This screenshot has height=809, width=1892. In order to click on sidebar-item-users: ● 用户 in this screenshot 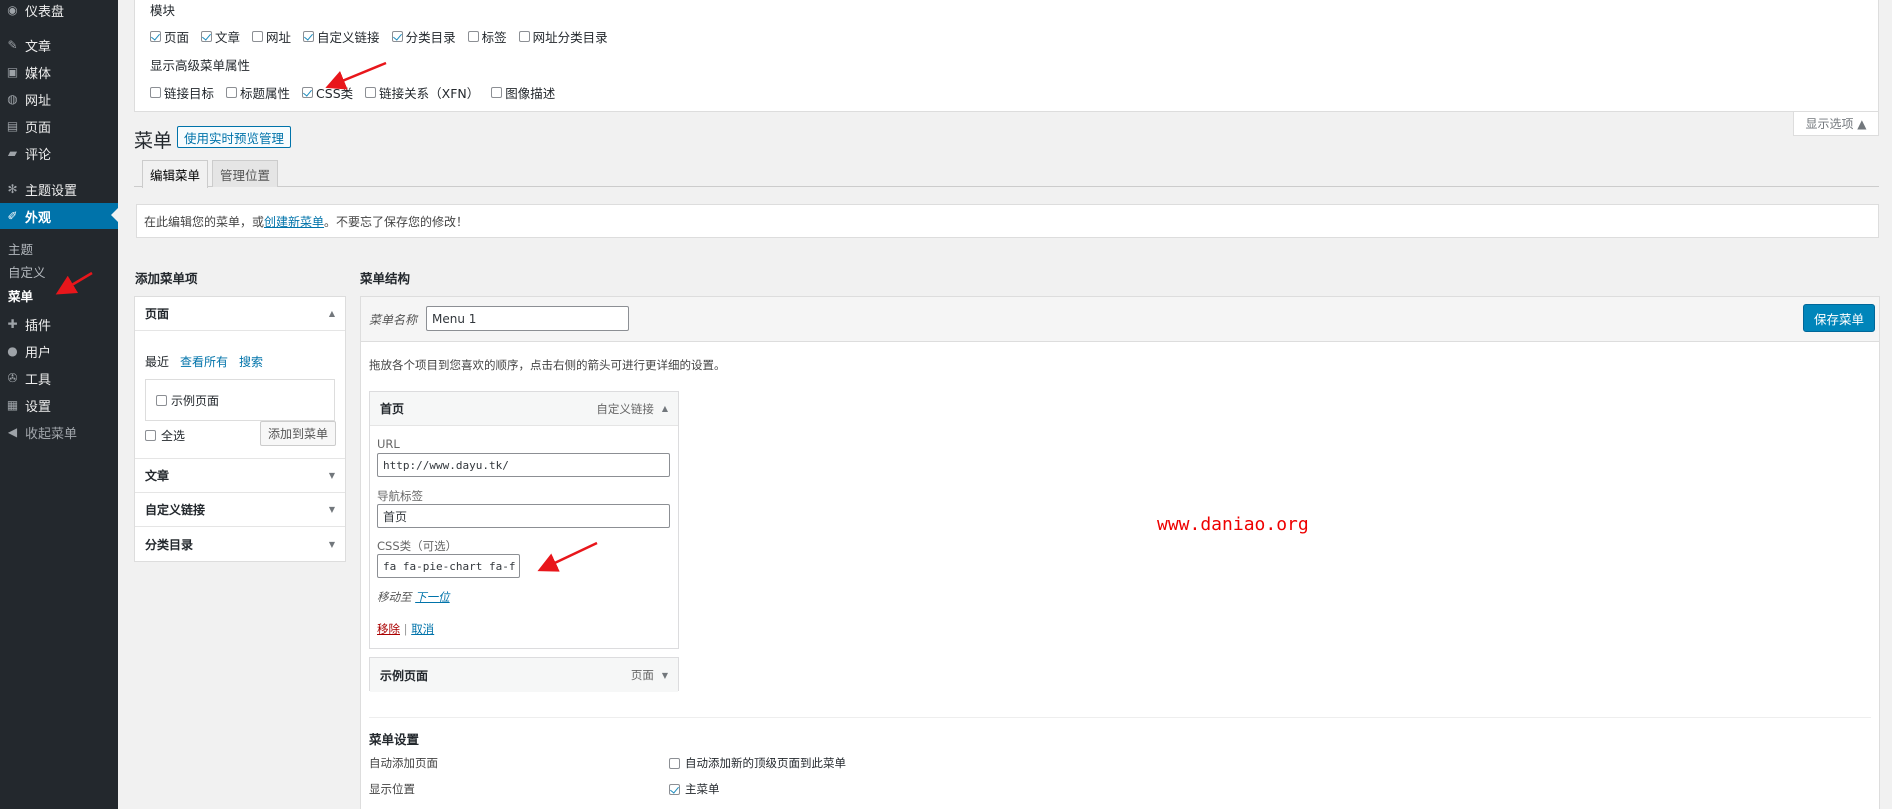, I will do `click(59, 351)`.